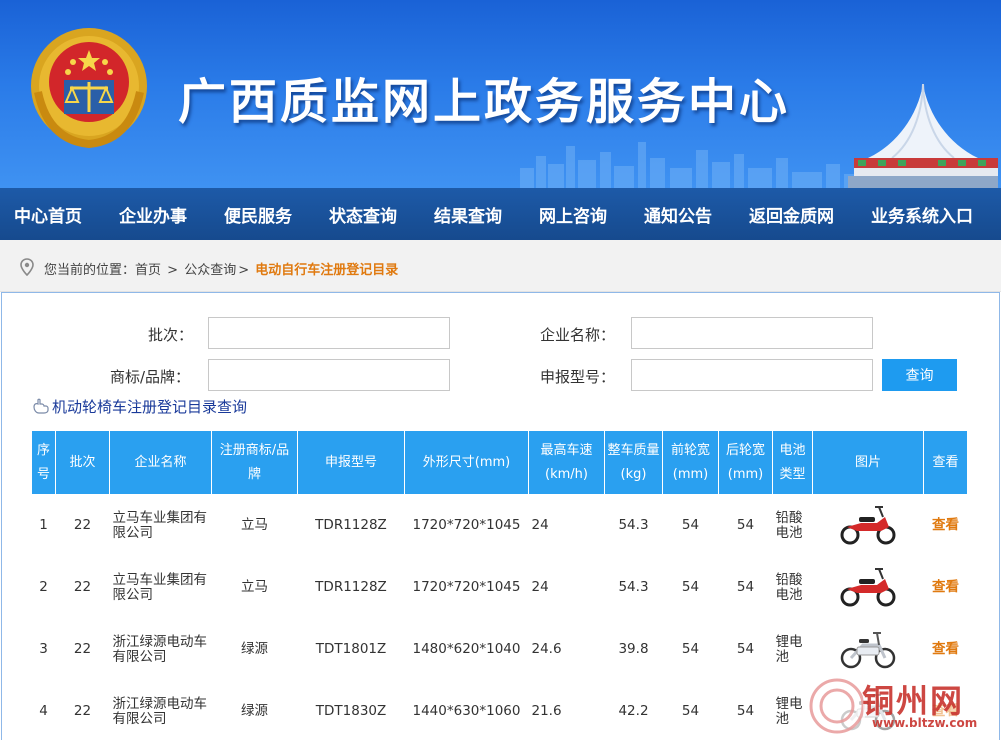 Image resolution: width=1001 pixels, height=743 pixels. Describe the element at coordinates (678, 214) in the screenshot. I see `nav-item-notices: 通知公告` at that location.